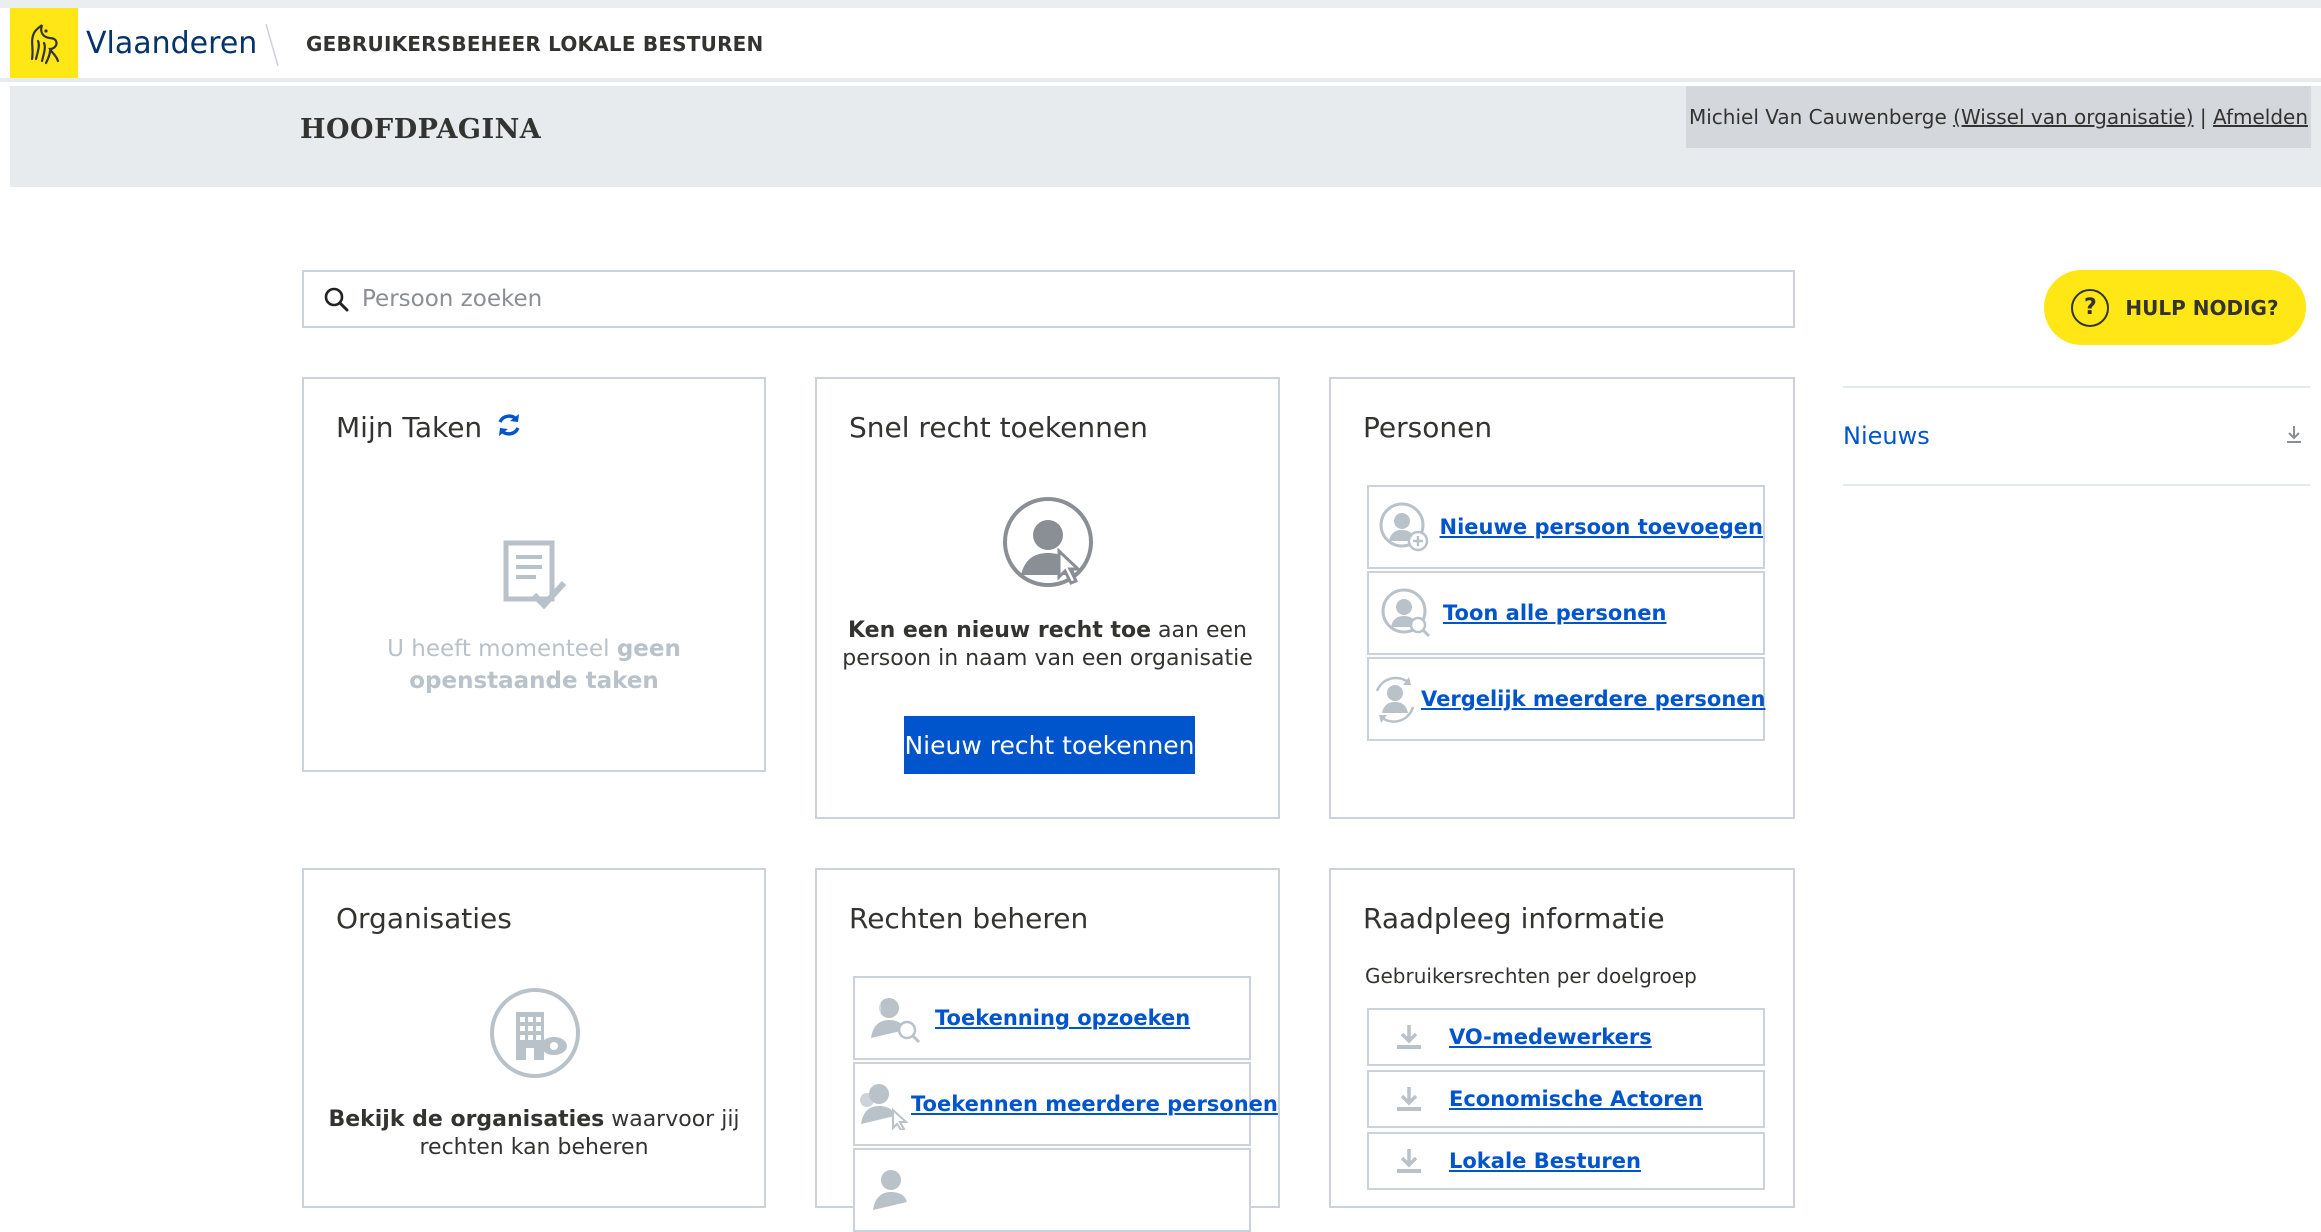 Image resolution: width=2321 pixels, height=1232 pixels. What do you see at coordinates (336, 299) in the screenshot?
I see `search-icon` at bounding box center [336, 299].